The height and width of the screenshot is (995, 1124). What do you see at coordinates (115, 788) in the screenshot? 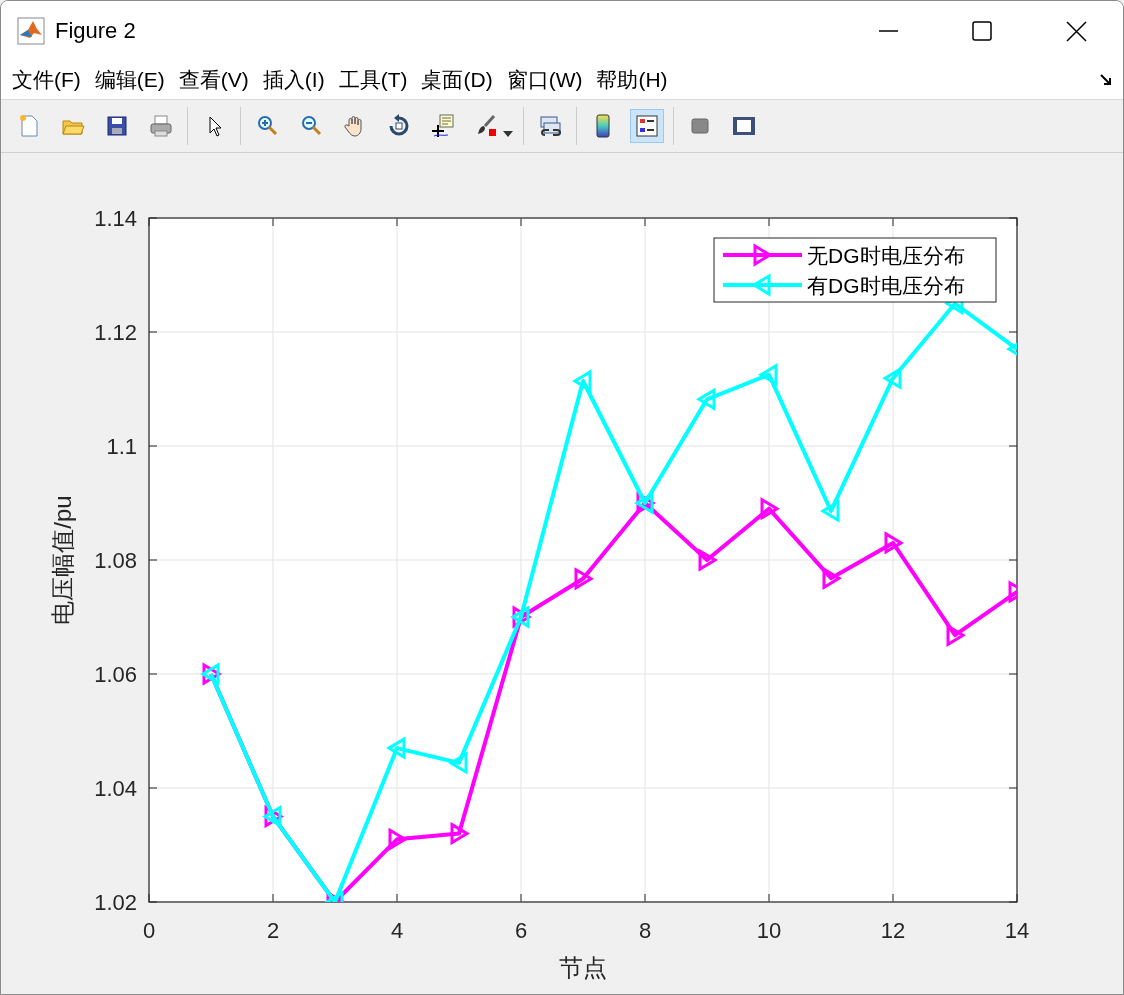
I see `y-tick-label: 1.04` at bounding box center [115, 788].